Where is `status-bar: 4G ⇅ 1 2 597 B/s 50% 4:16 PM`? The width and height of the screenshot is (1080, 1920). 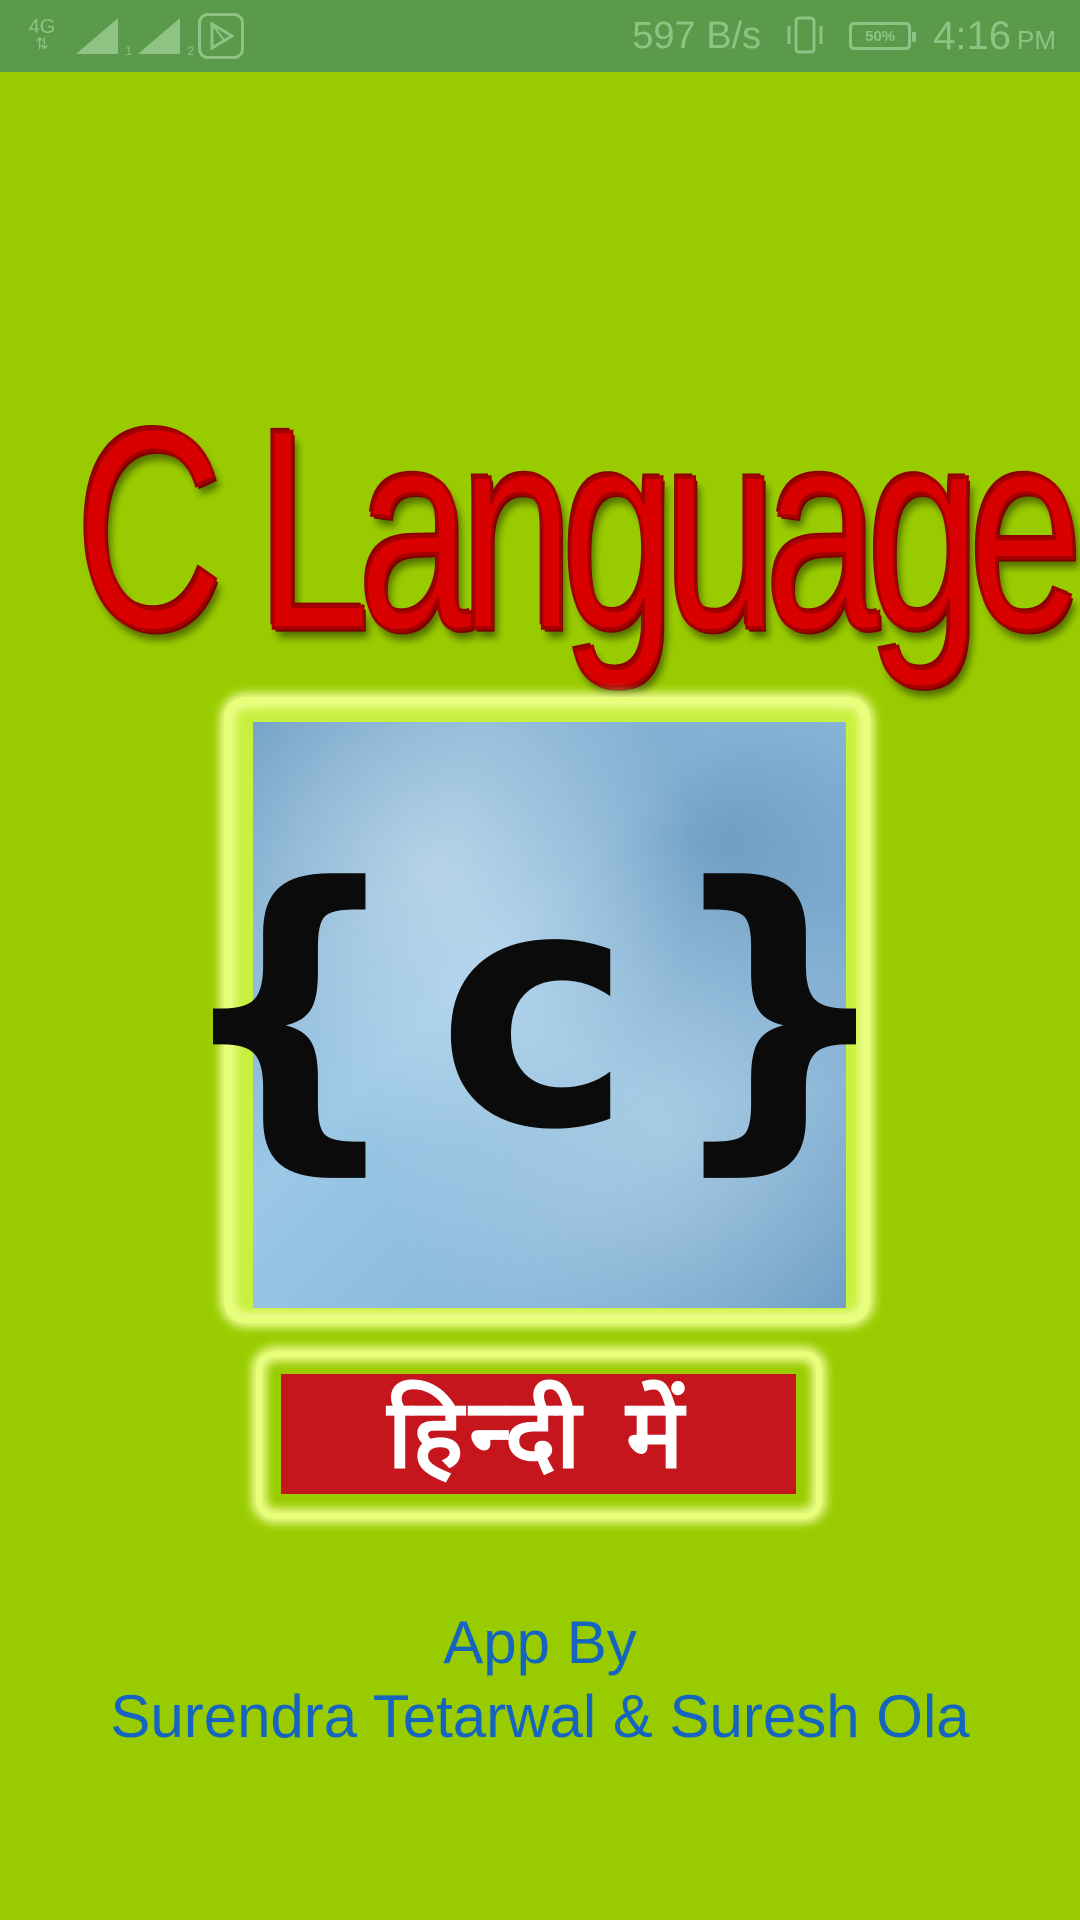
status-bar: 4G ⇅ 1 2 597 B/s 50% 4:16 PM is located at coordinates (540, 36).